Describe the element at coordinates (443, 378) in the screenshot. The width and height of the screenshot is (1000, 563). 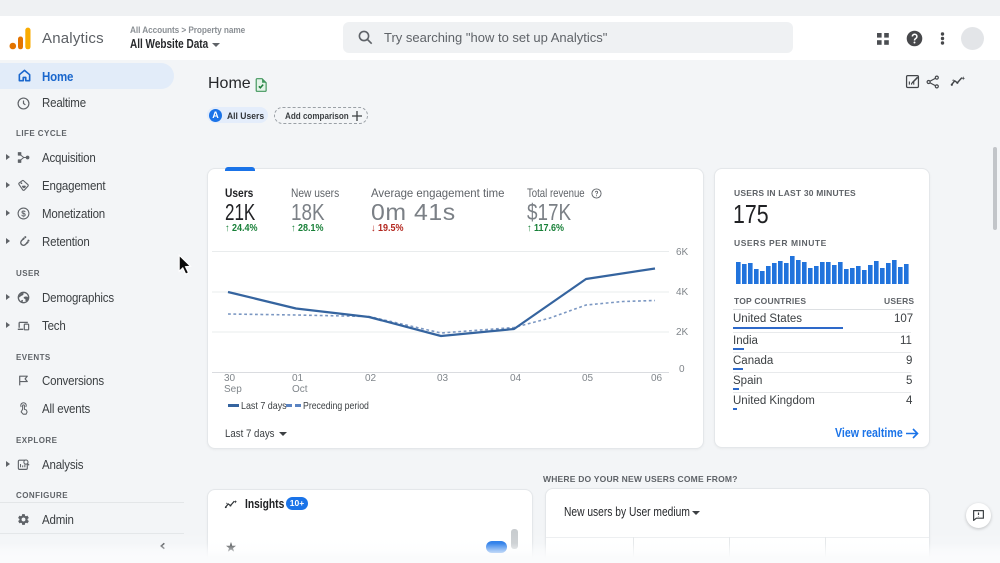
I see `svg-text: 03` at that location.